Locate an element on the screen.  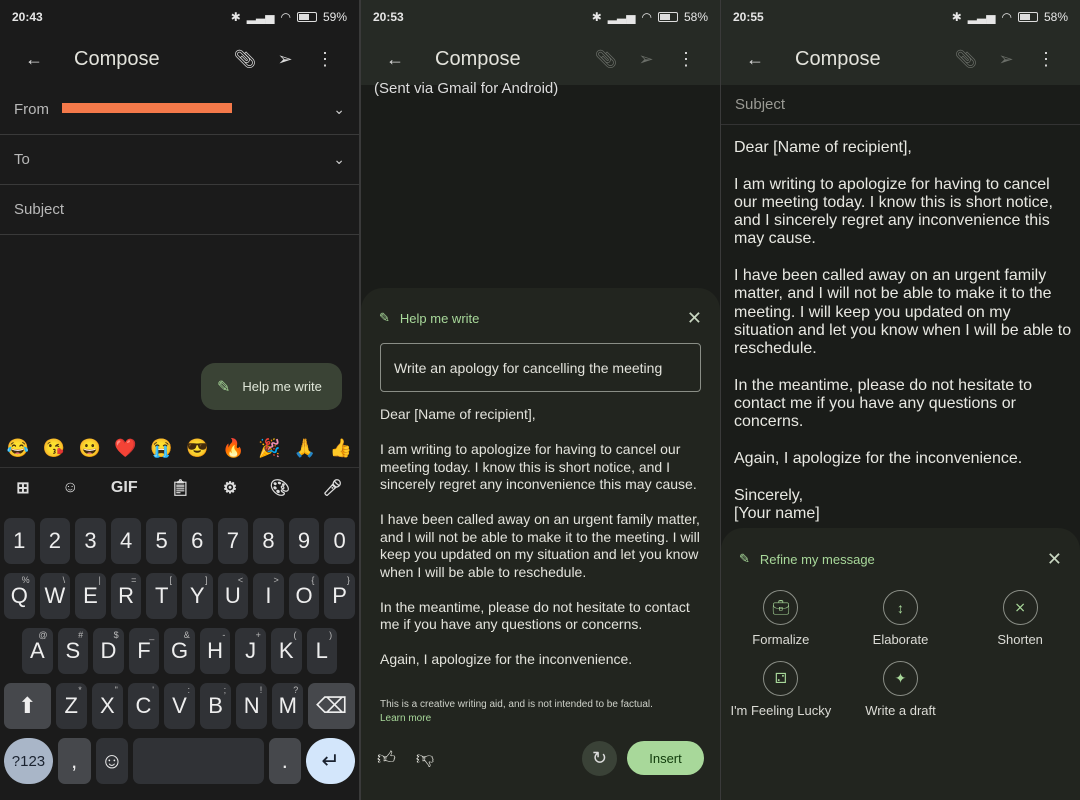
emoji-key: ☺ is located at coordinates (112, 761).